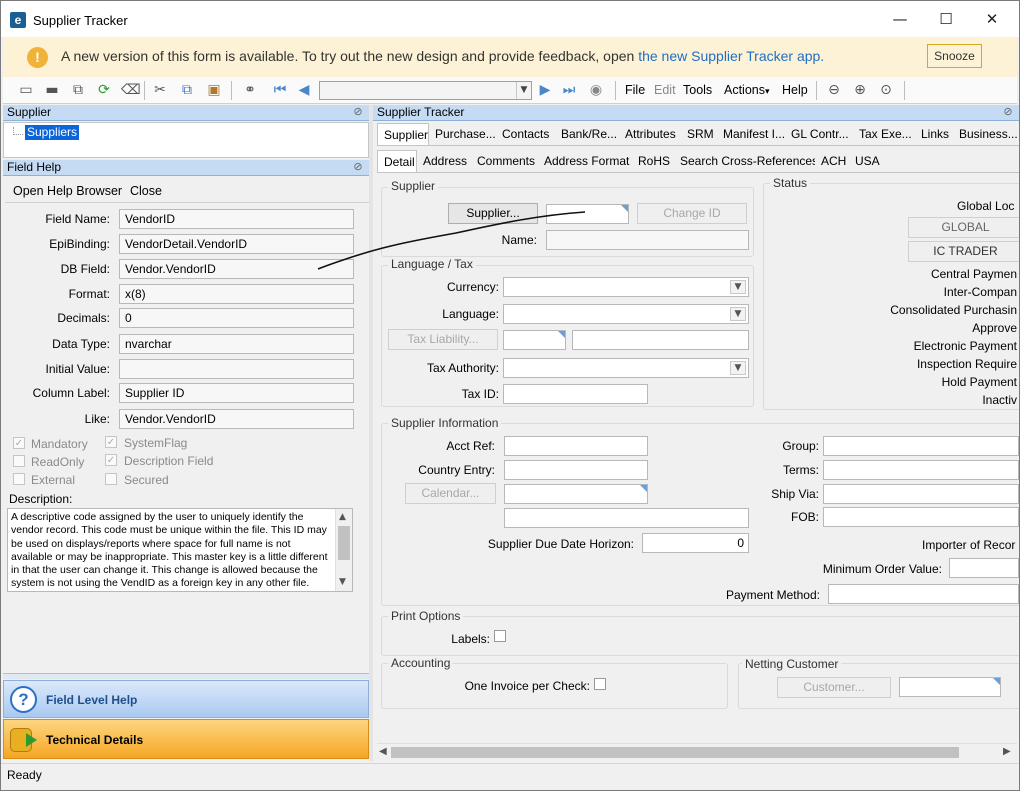  I want to click on annotation-line, so click(451, 240).